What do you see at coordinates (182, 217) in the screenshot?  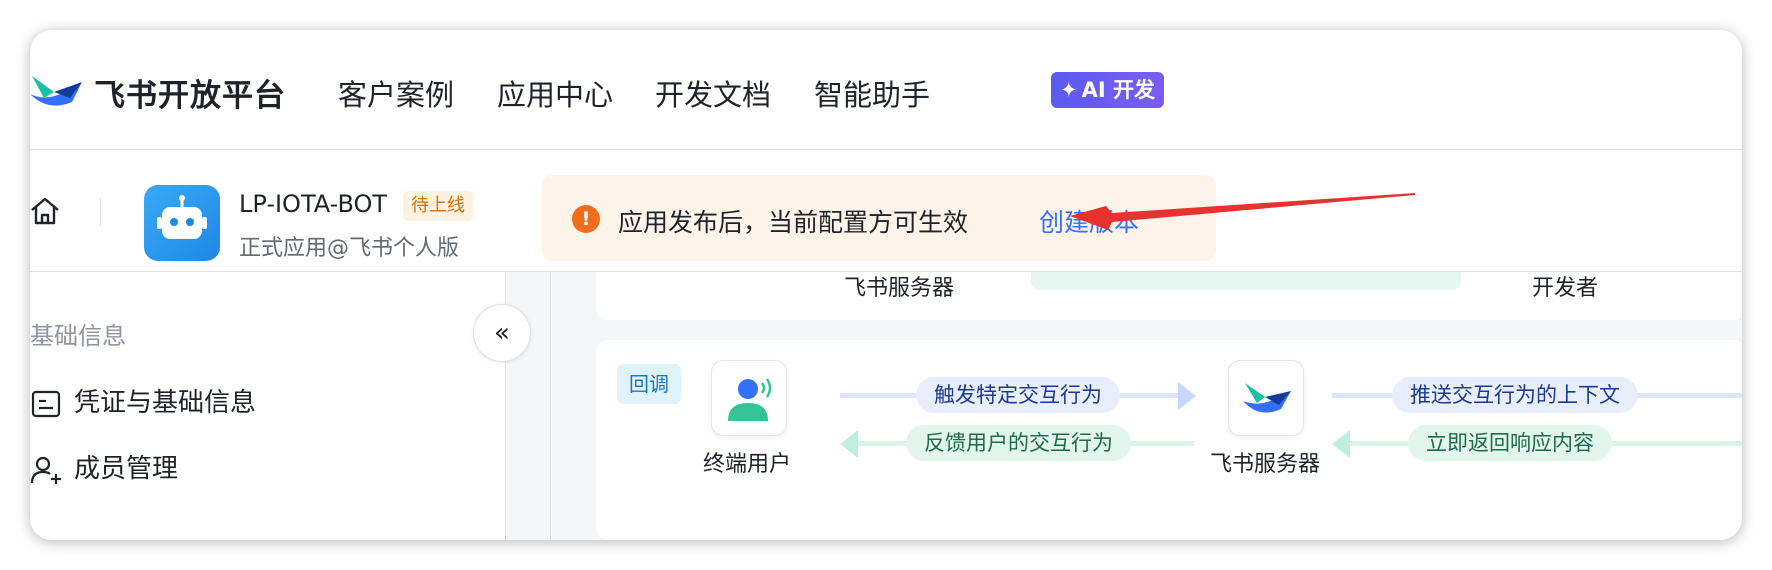 I see `robot-icon` at bounding box center [182, 217].